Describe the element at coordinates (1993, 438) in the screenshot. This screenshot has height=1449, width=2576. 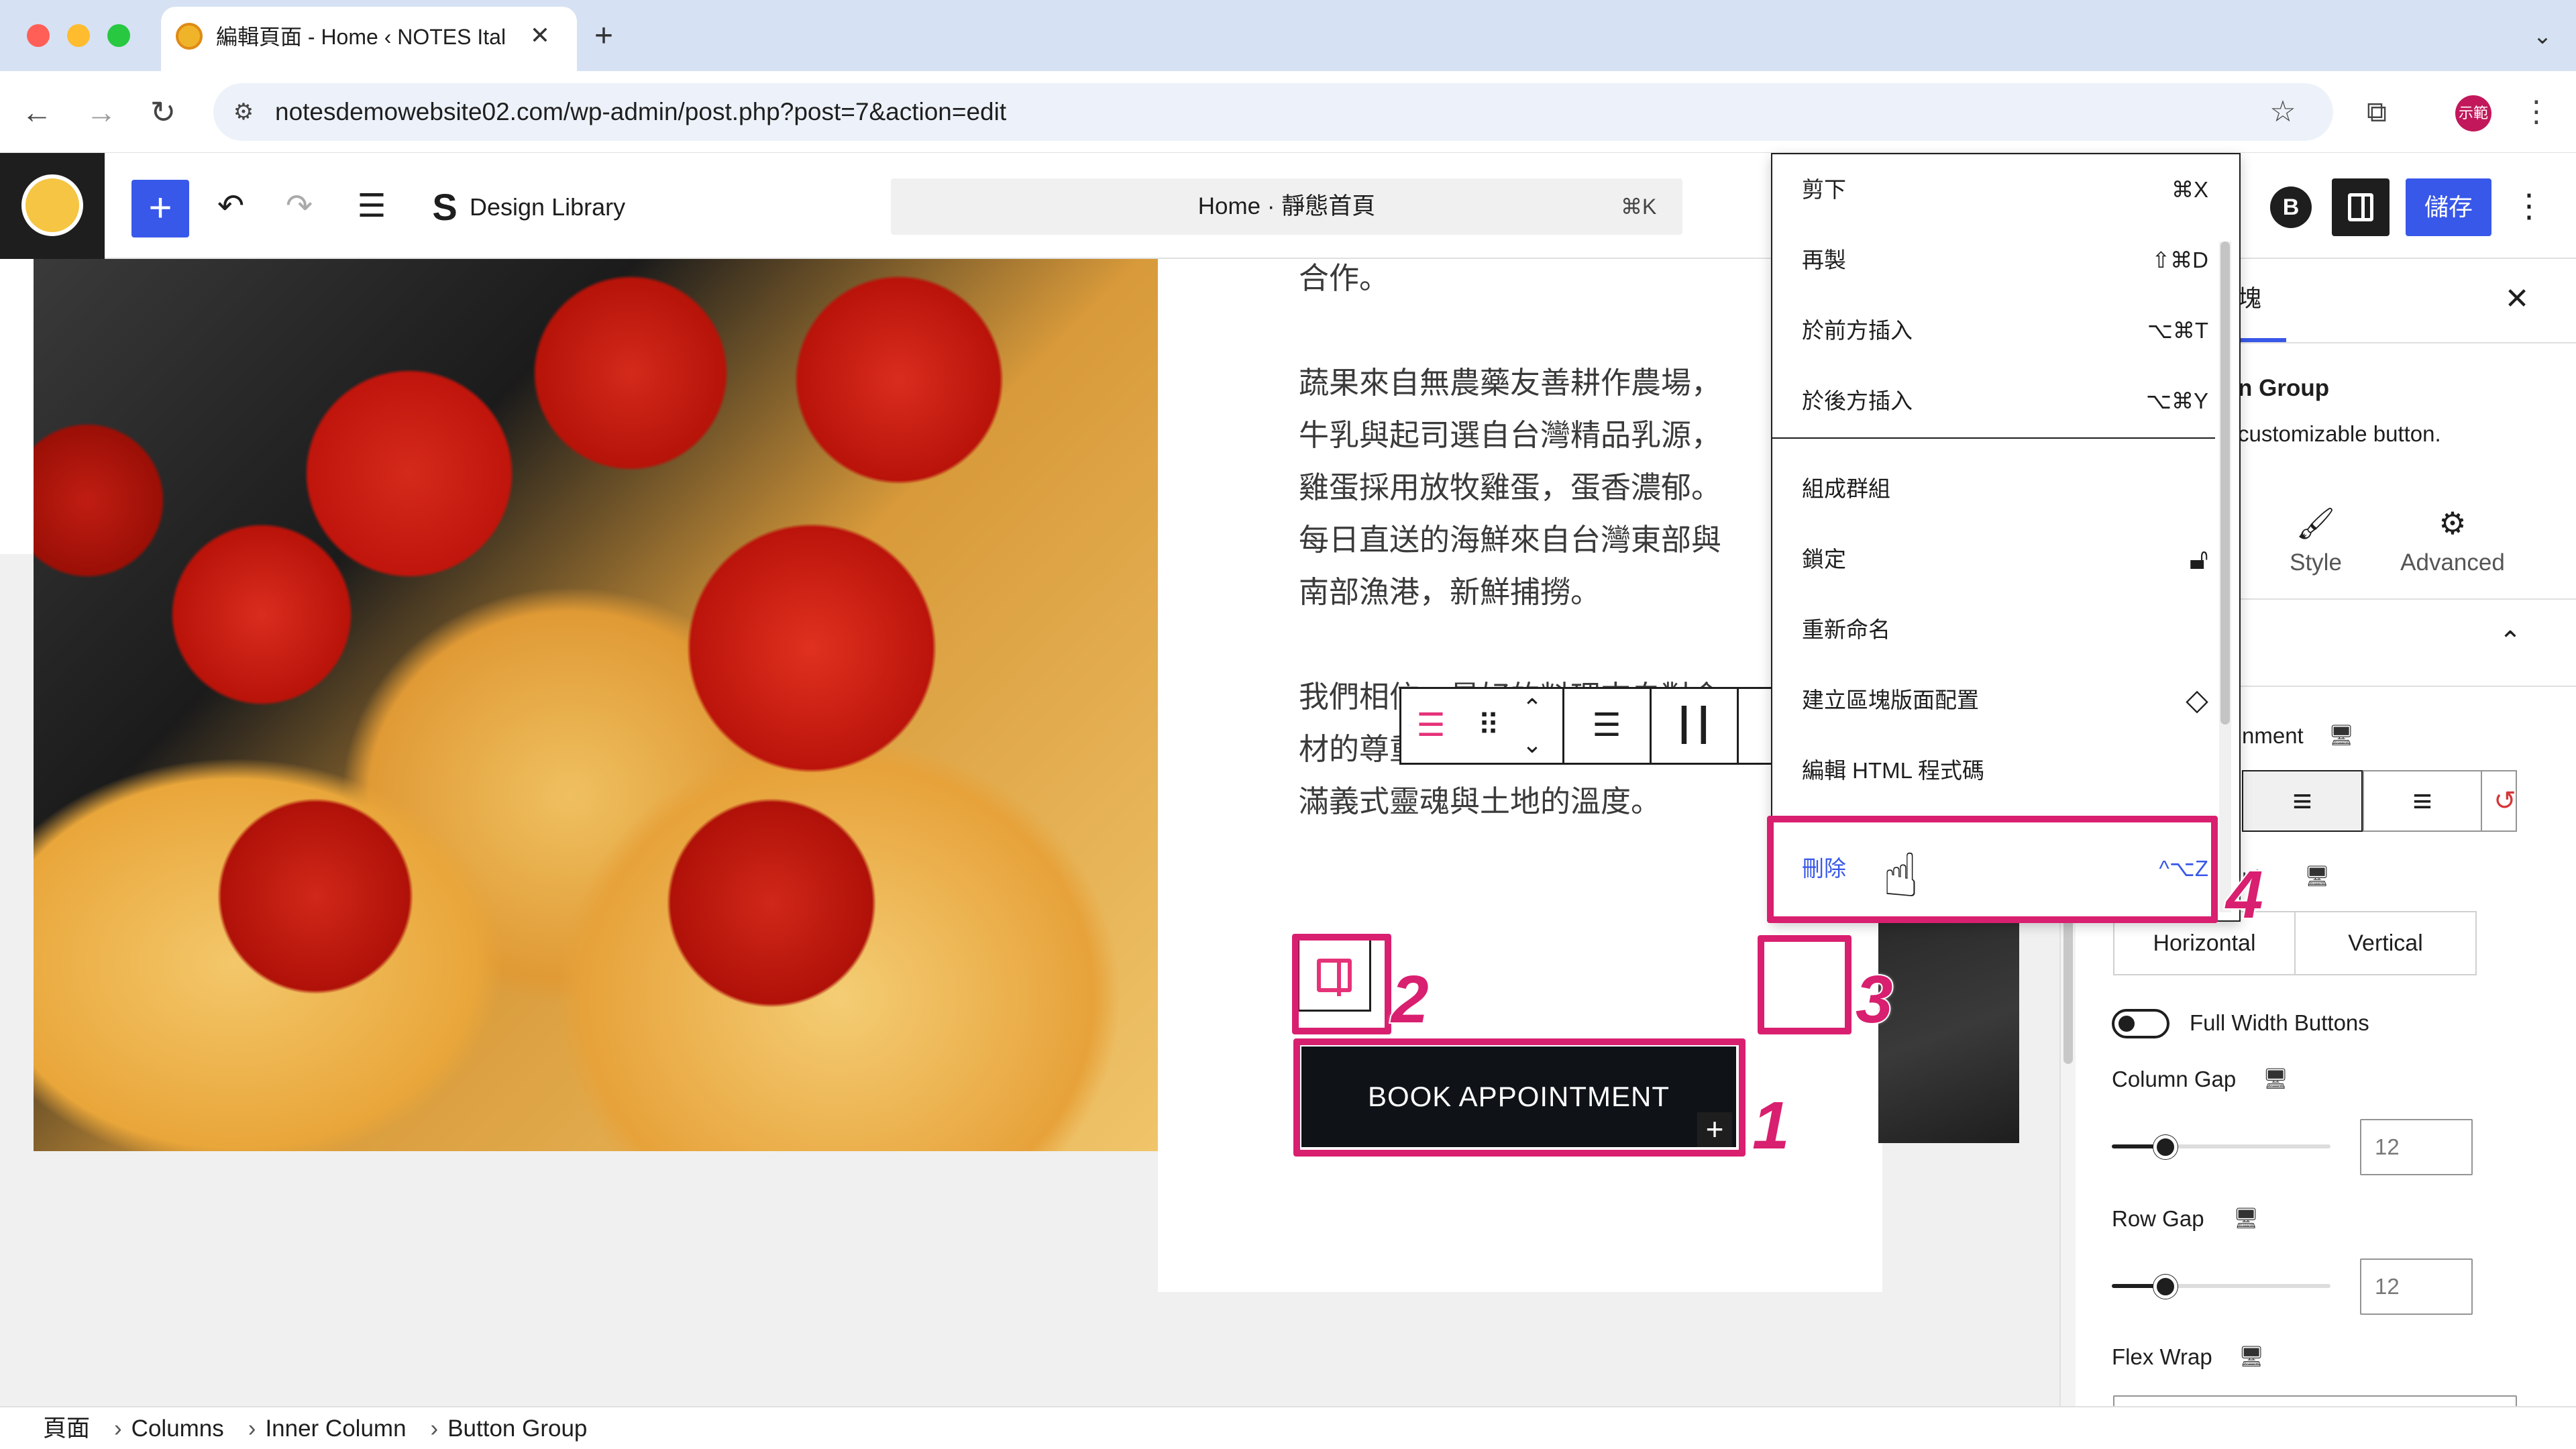
I see `menu-separator` at that location.